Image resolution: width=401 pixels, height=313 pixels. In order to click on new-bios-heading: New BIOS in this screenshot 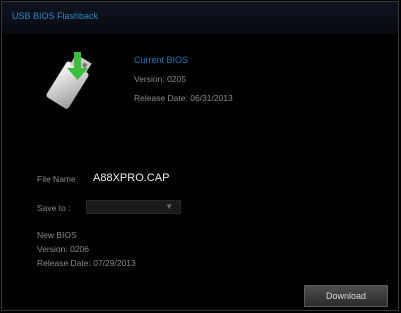, I will do `click(57, 235)`.